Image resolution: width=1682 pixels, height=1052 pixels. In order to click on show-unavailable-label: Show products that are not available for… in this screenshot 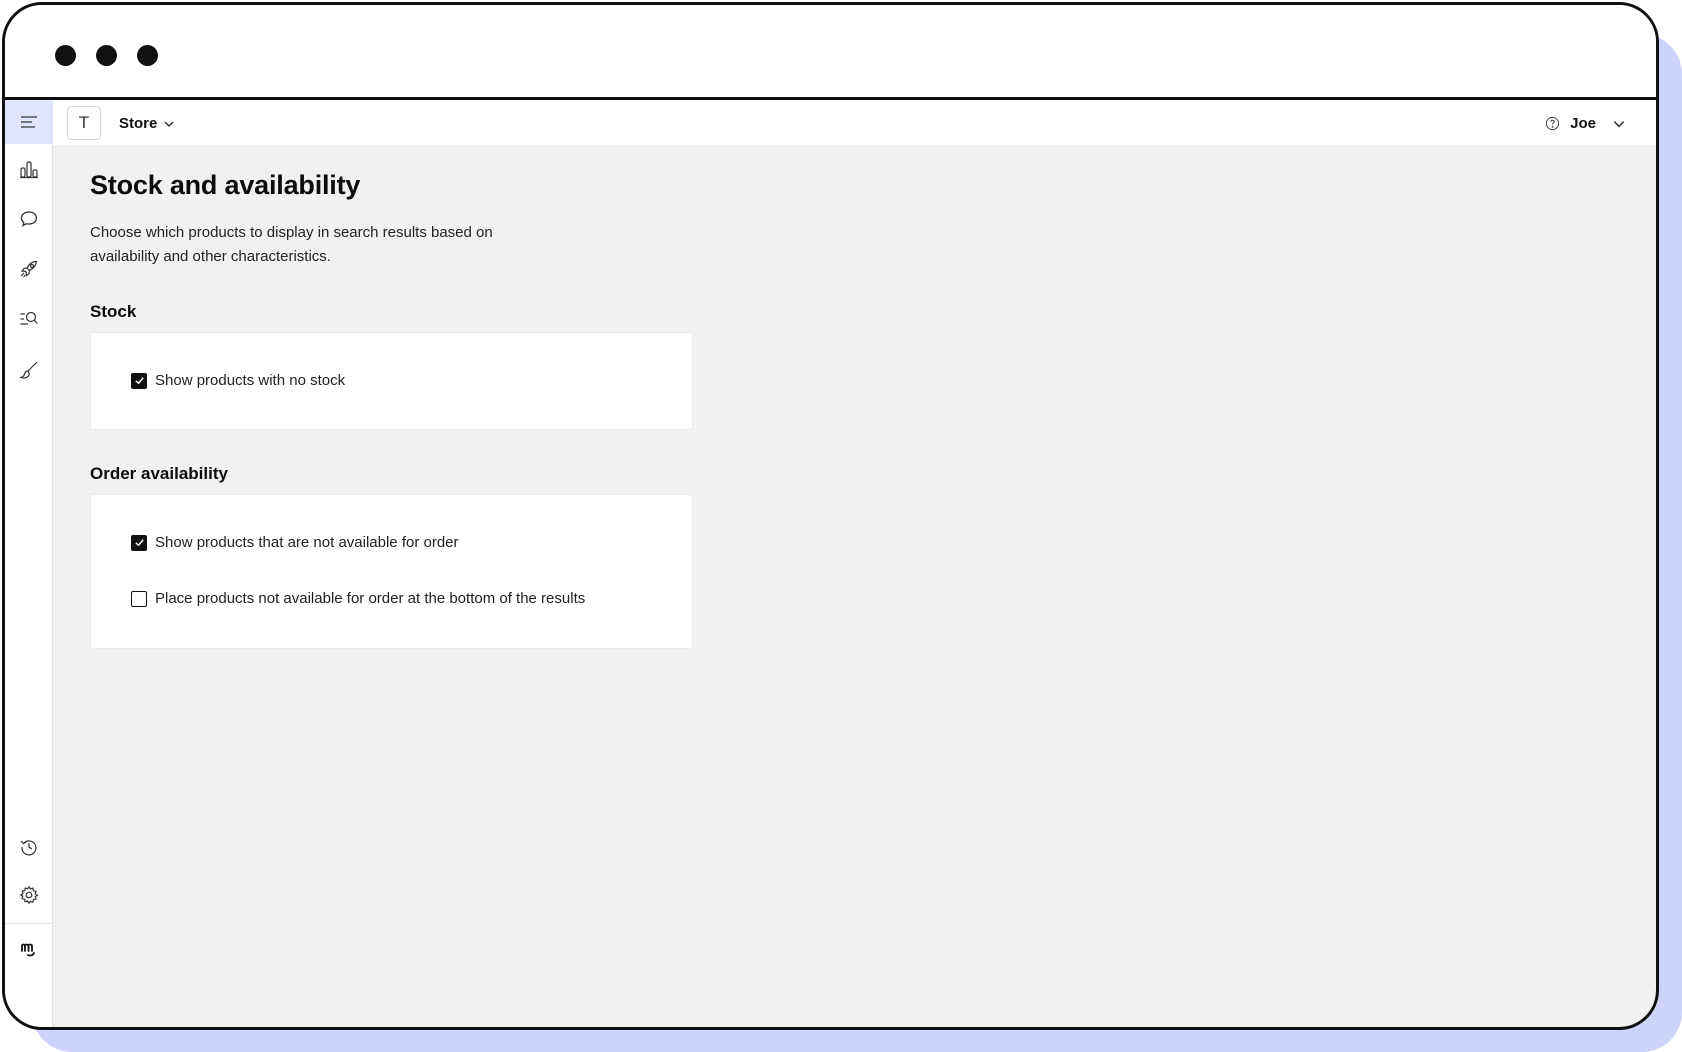, I will do `click(307, 542)`.